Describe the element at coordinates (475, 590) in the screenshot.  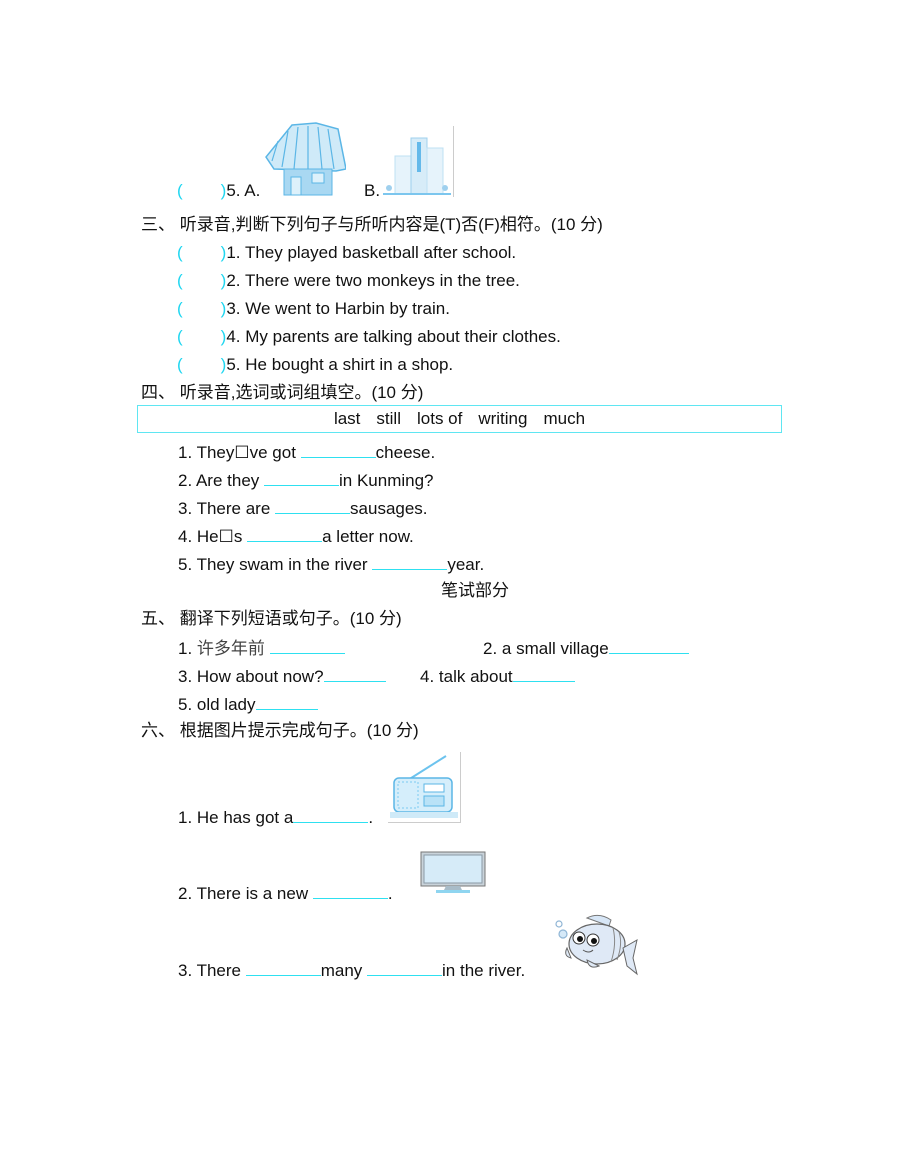
I see `written-part-title: 笔试部分` at that location.